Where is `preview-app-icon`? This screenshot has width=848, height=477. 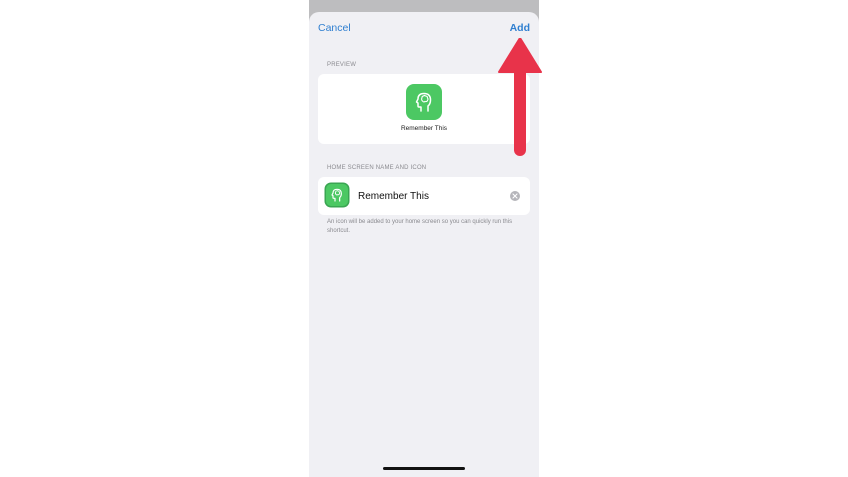
preview-app-icon is located at coordinates (424, 102).